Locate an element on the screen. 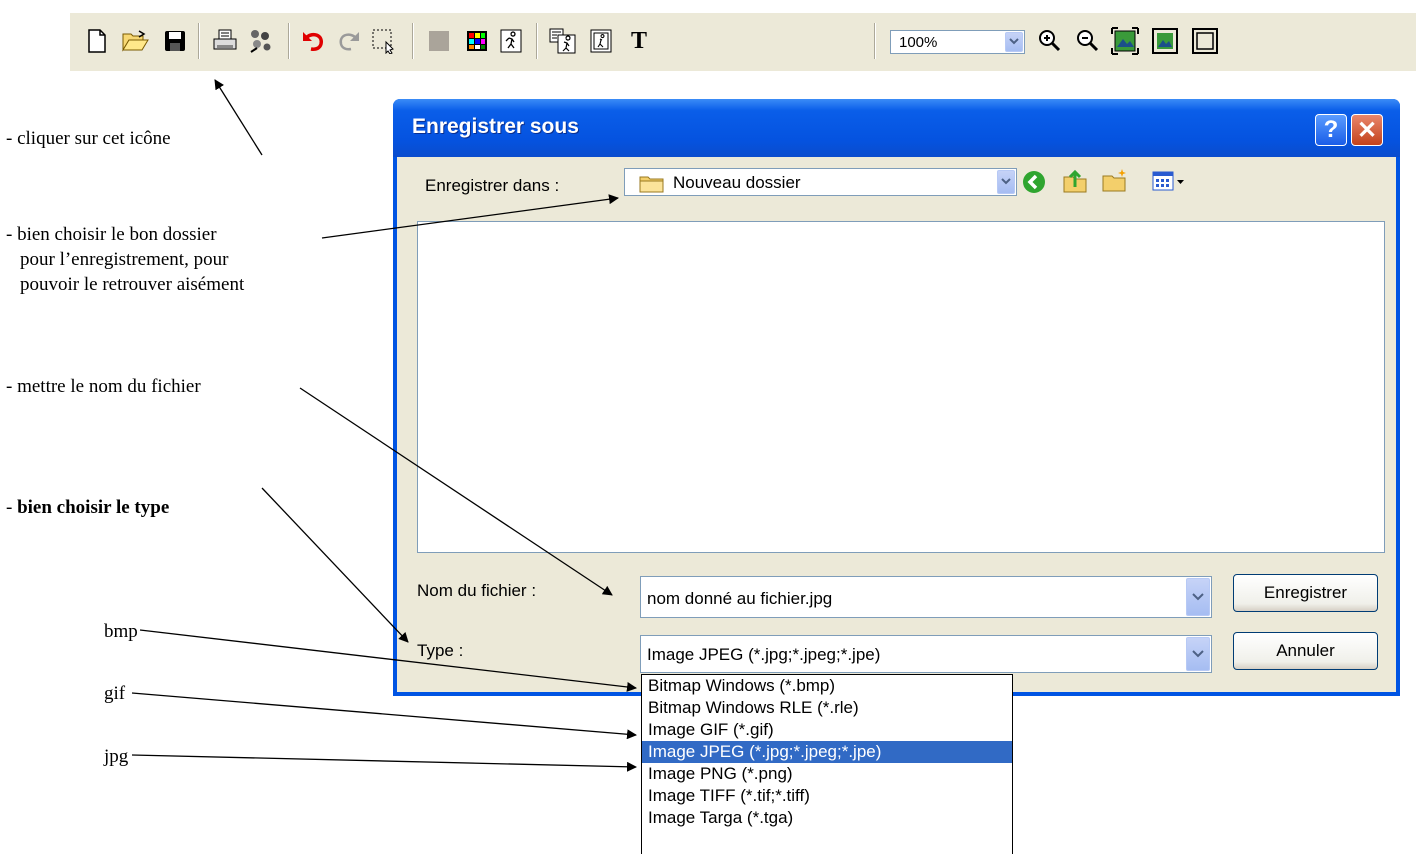 The width and height of the screenshot is (1416, 854). zoom-out-icon is located at coordinates (1088, 41).